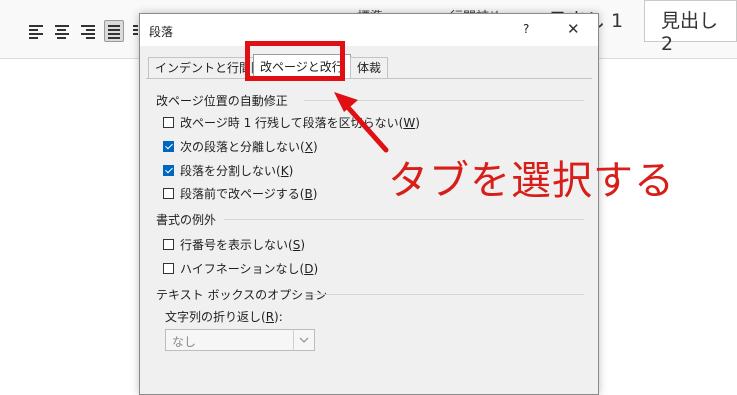 This screenshot has width=737, height=395. Describe the element at coordinates (531, 181) in the screenshot. I see `callout-text: タブを選択する` at that location.